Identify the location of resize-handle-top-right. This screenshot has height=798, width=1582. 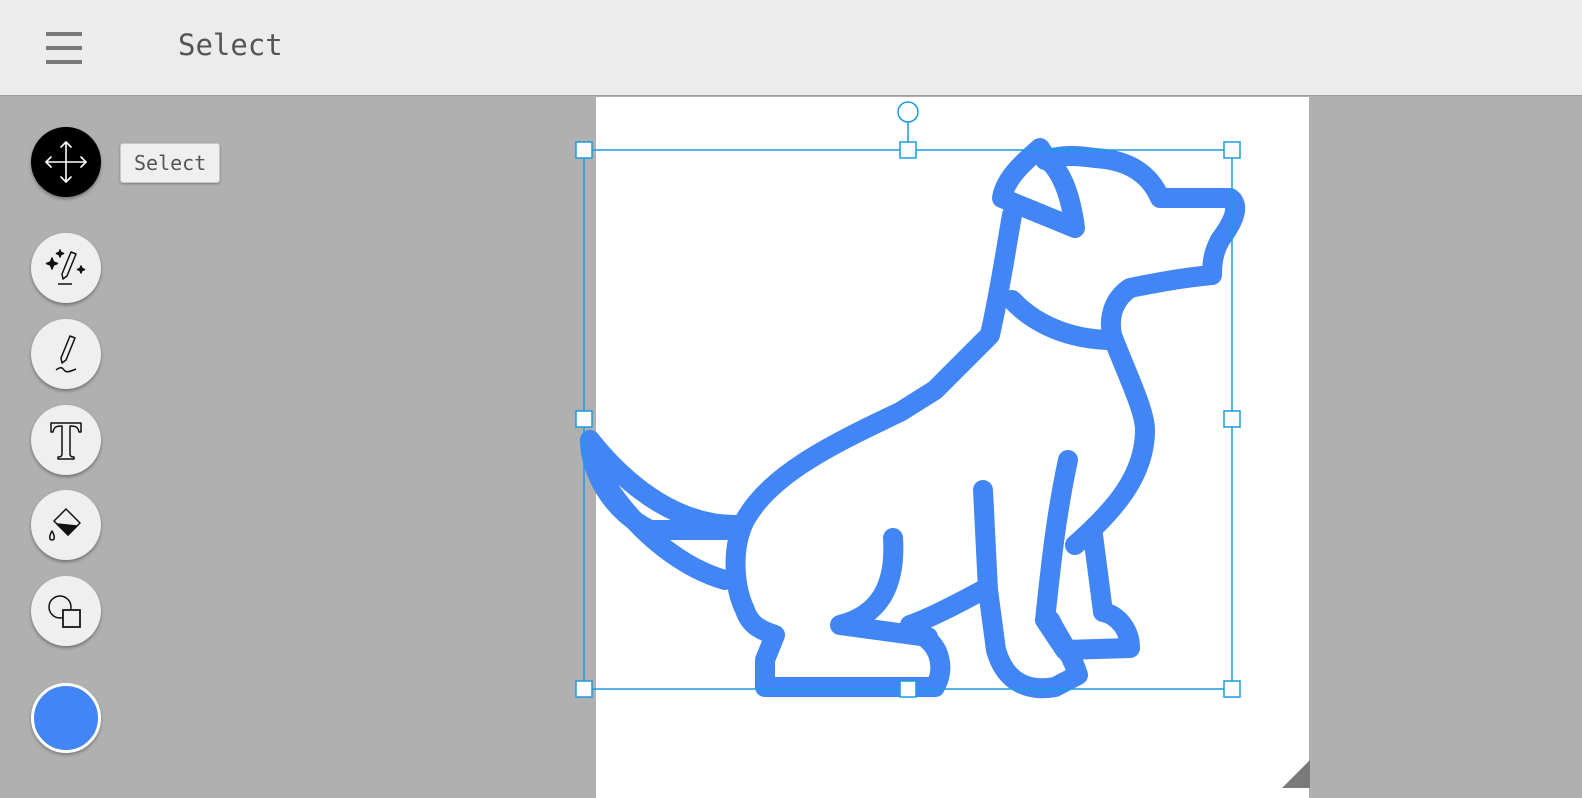
(1232, 150).